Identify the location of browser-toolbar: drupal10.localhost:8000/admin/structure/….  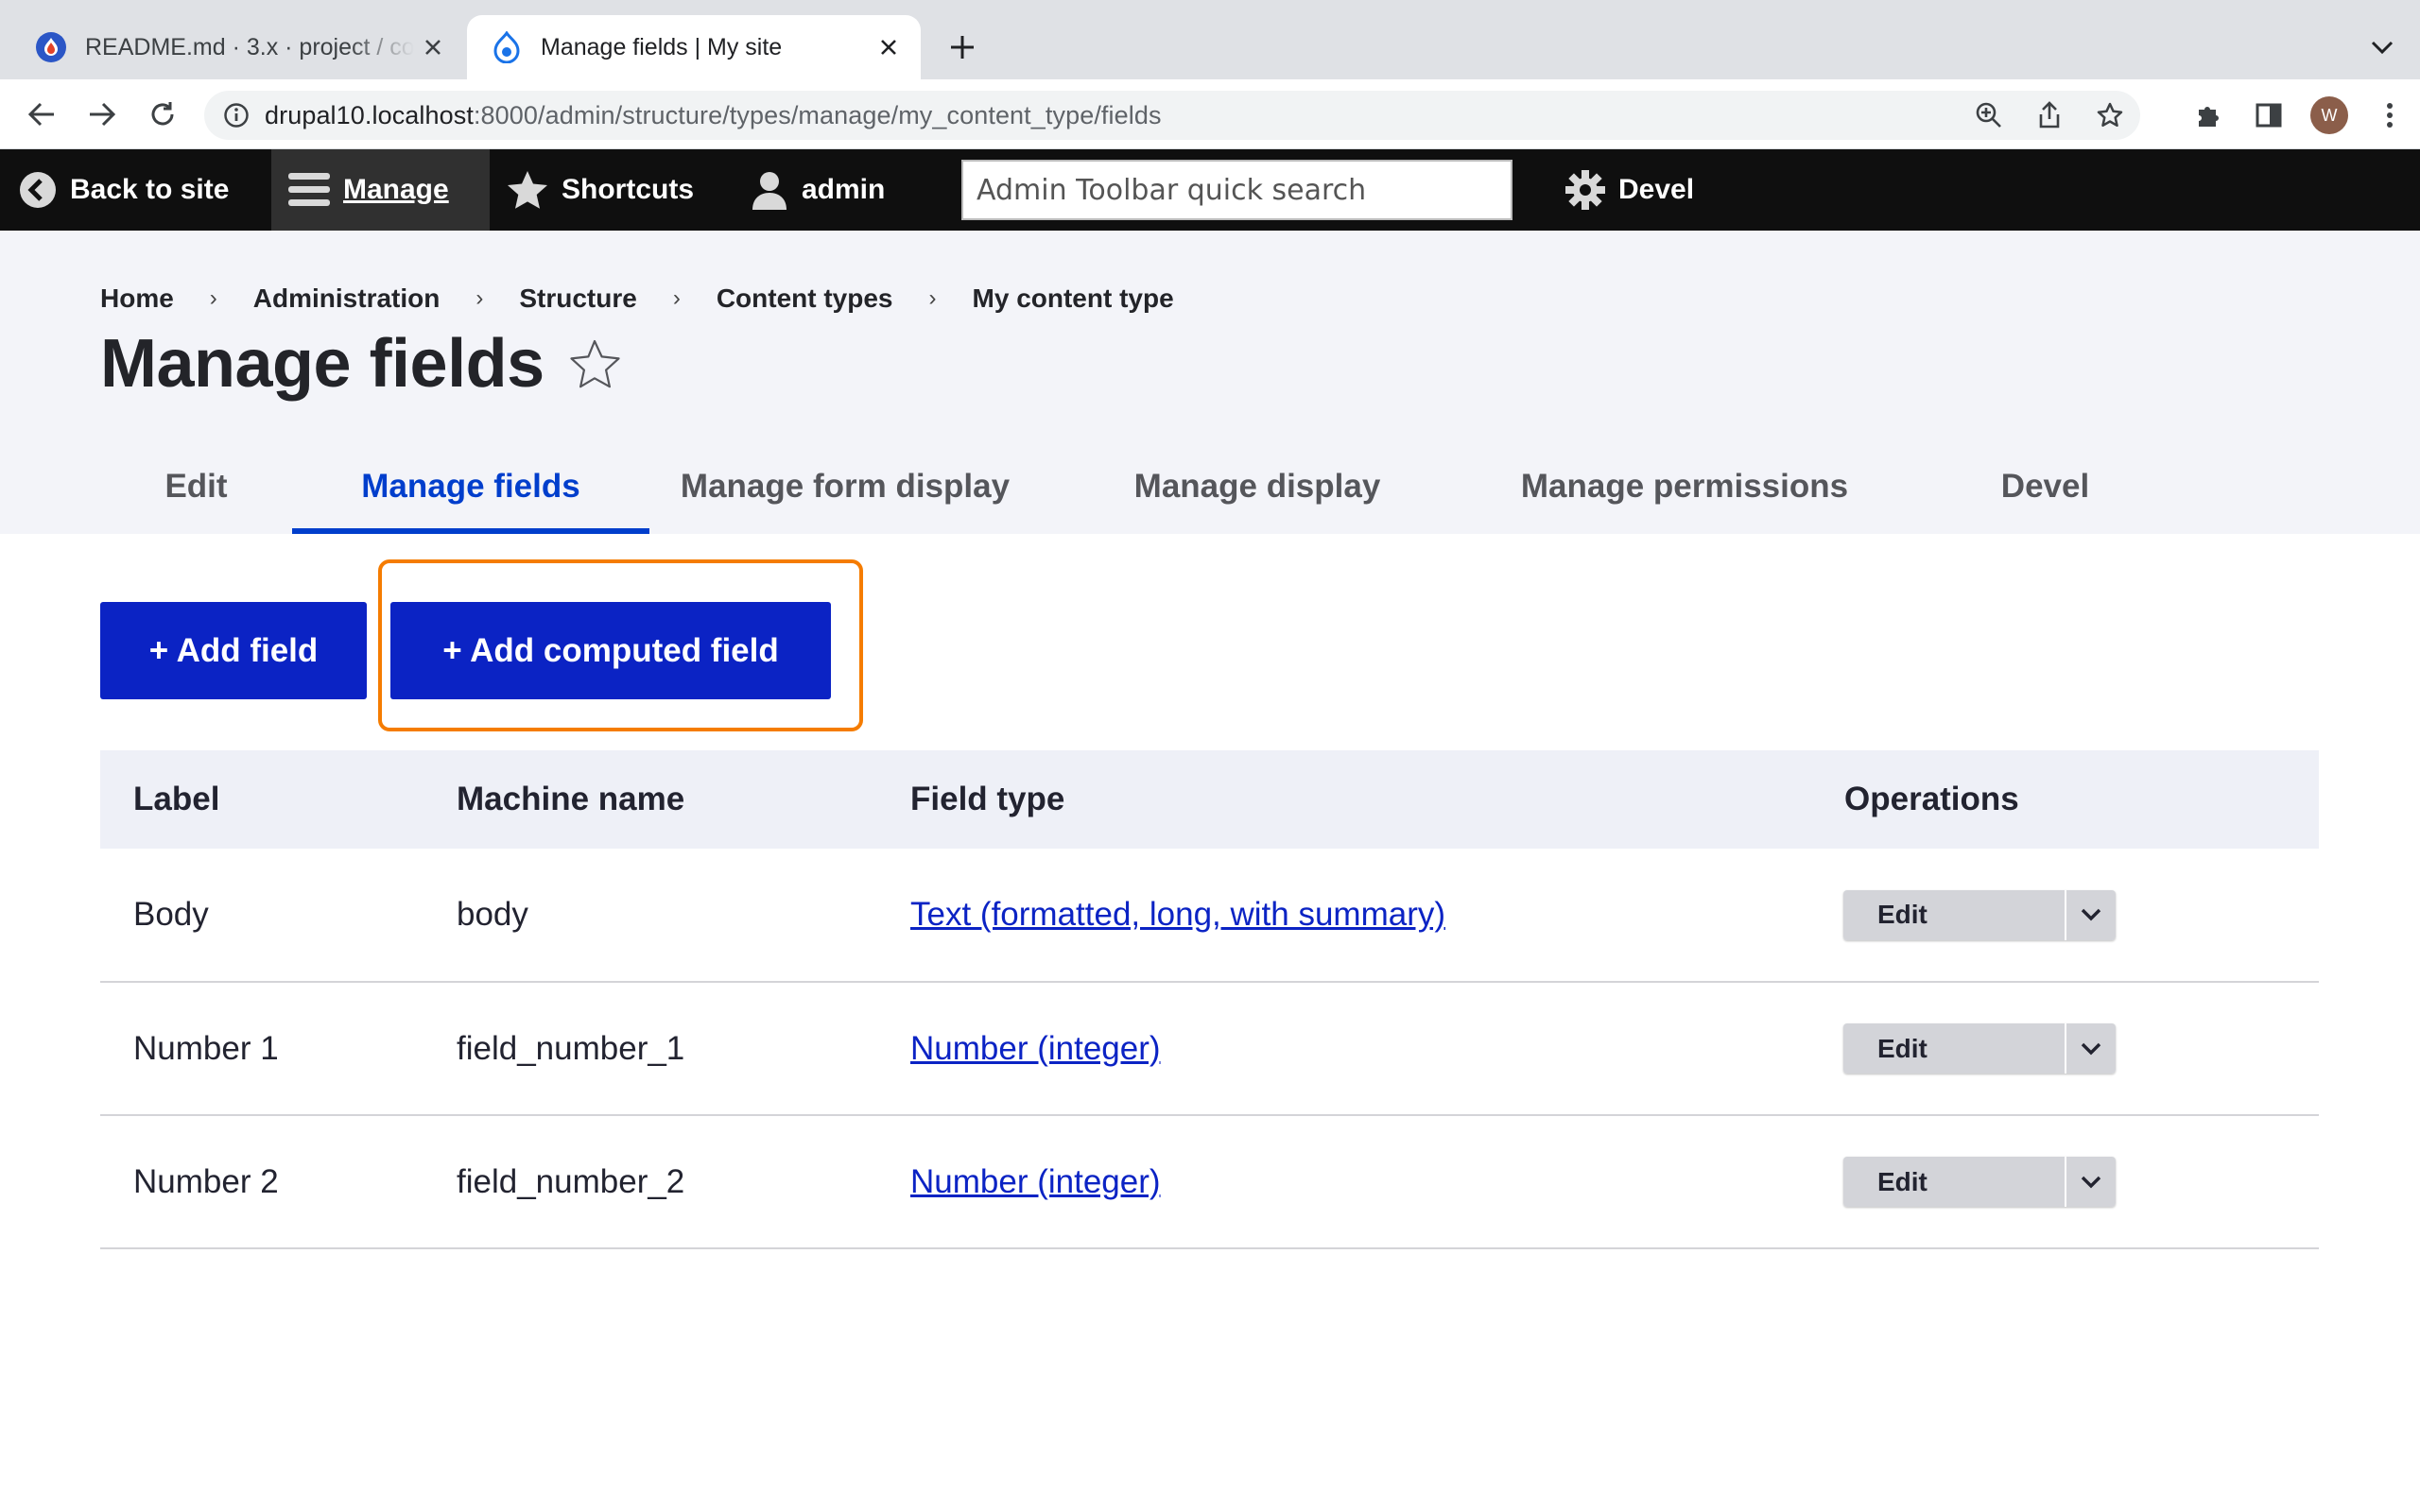
(1210, 114).